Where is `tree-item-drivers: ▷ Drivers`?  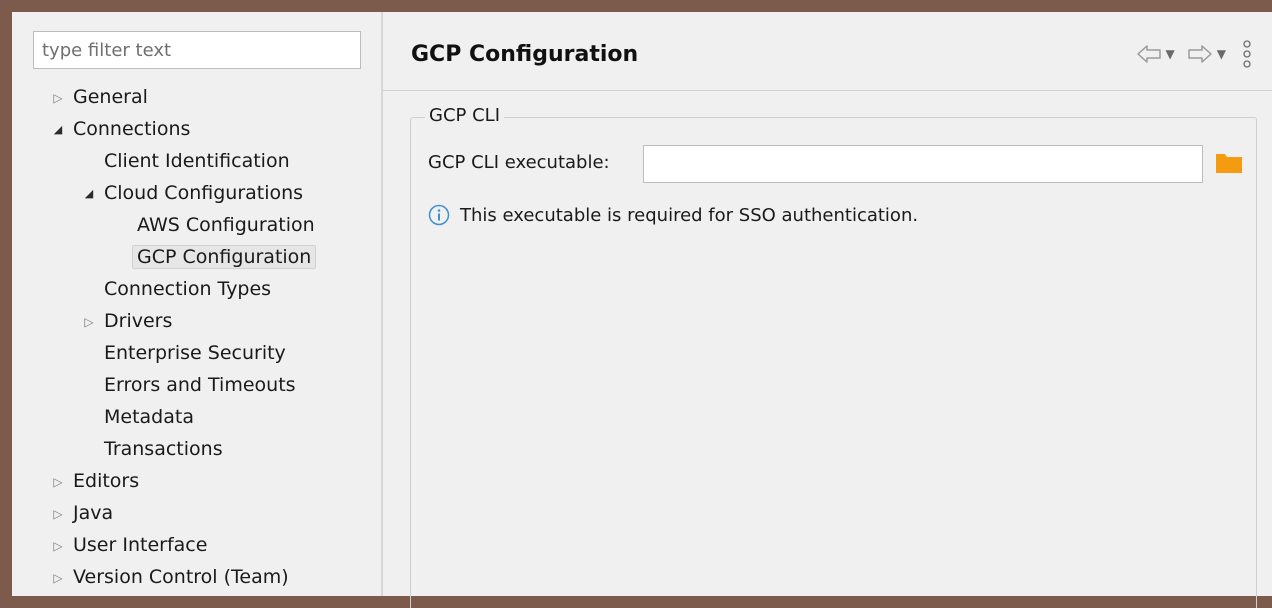
tree-item-drivers: ▷ Drivers is located at coordinates (125, 321).